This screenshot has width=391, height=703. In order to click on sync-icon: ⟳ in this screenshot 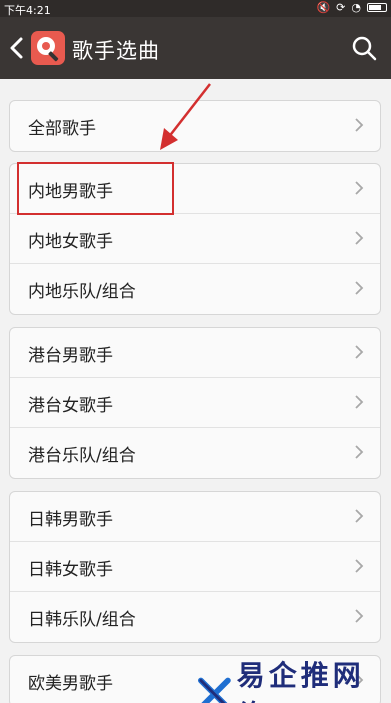, I will do `click(341, 7)`.